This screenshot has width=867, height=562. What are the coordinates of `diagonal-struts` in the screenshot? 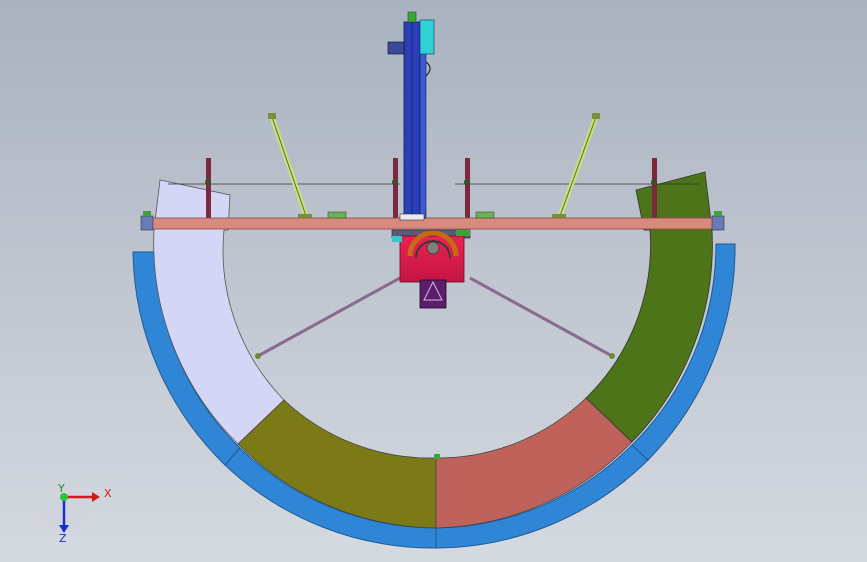 It's located at (434, 165).